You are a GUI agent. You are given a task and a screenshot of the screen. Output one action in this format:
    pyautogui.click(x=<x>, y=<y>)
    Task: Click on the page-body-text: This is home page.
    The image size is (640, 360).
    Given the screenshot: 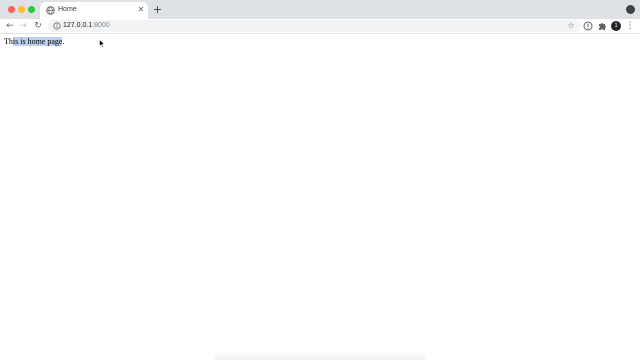 What is the action you would take?
    pyautogui.click(x=34, y=42)
    